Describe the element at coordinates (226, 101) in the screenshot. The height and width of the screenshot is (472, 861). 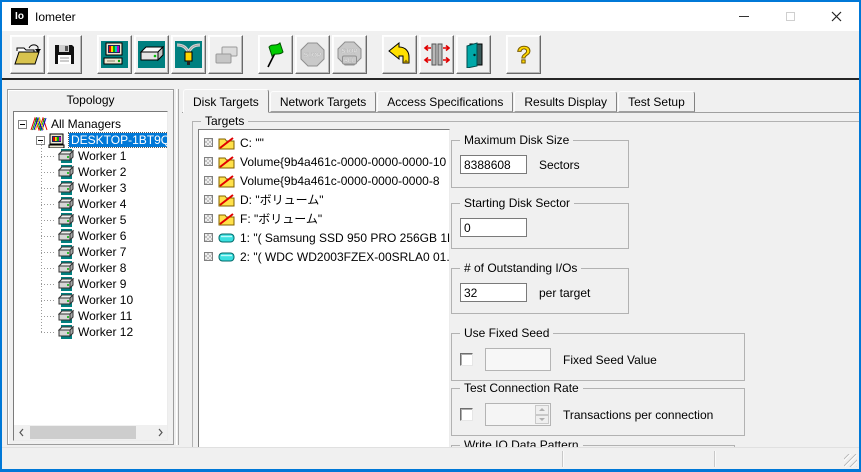
I see `tab: Disk Targets` at that location.